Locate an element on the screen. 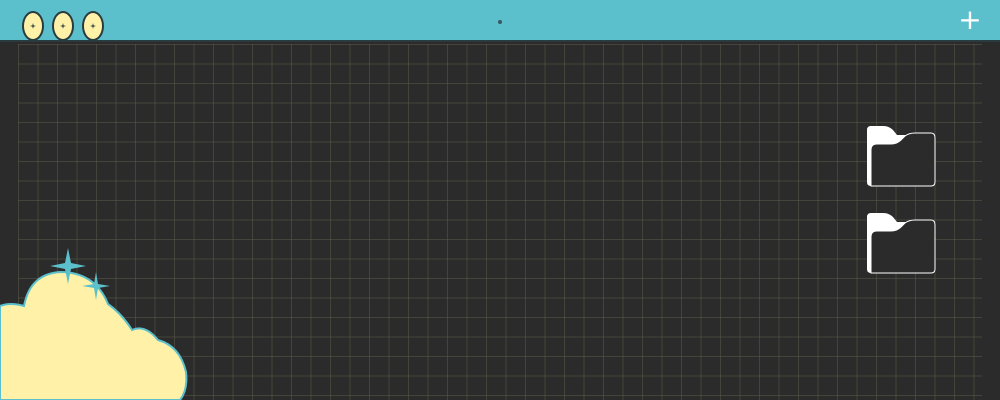 The height and width of the screenshot is (400, 1000). add-button: + is located at coordinates (970, 20).